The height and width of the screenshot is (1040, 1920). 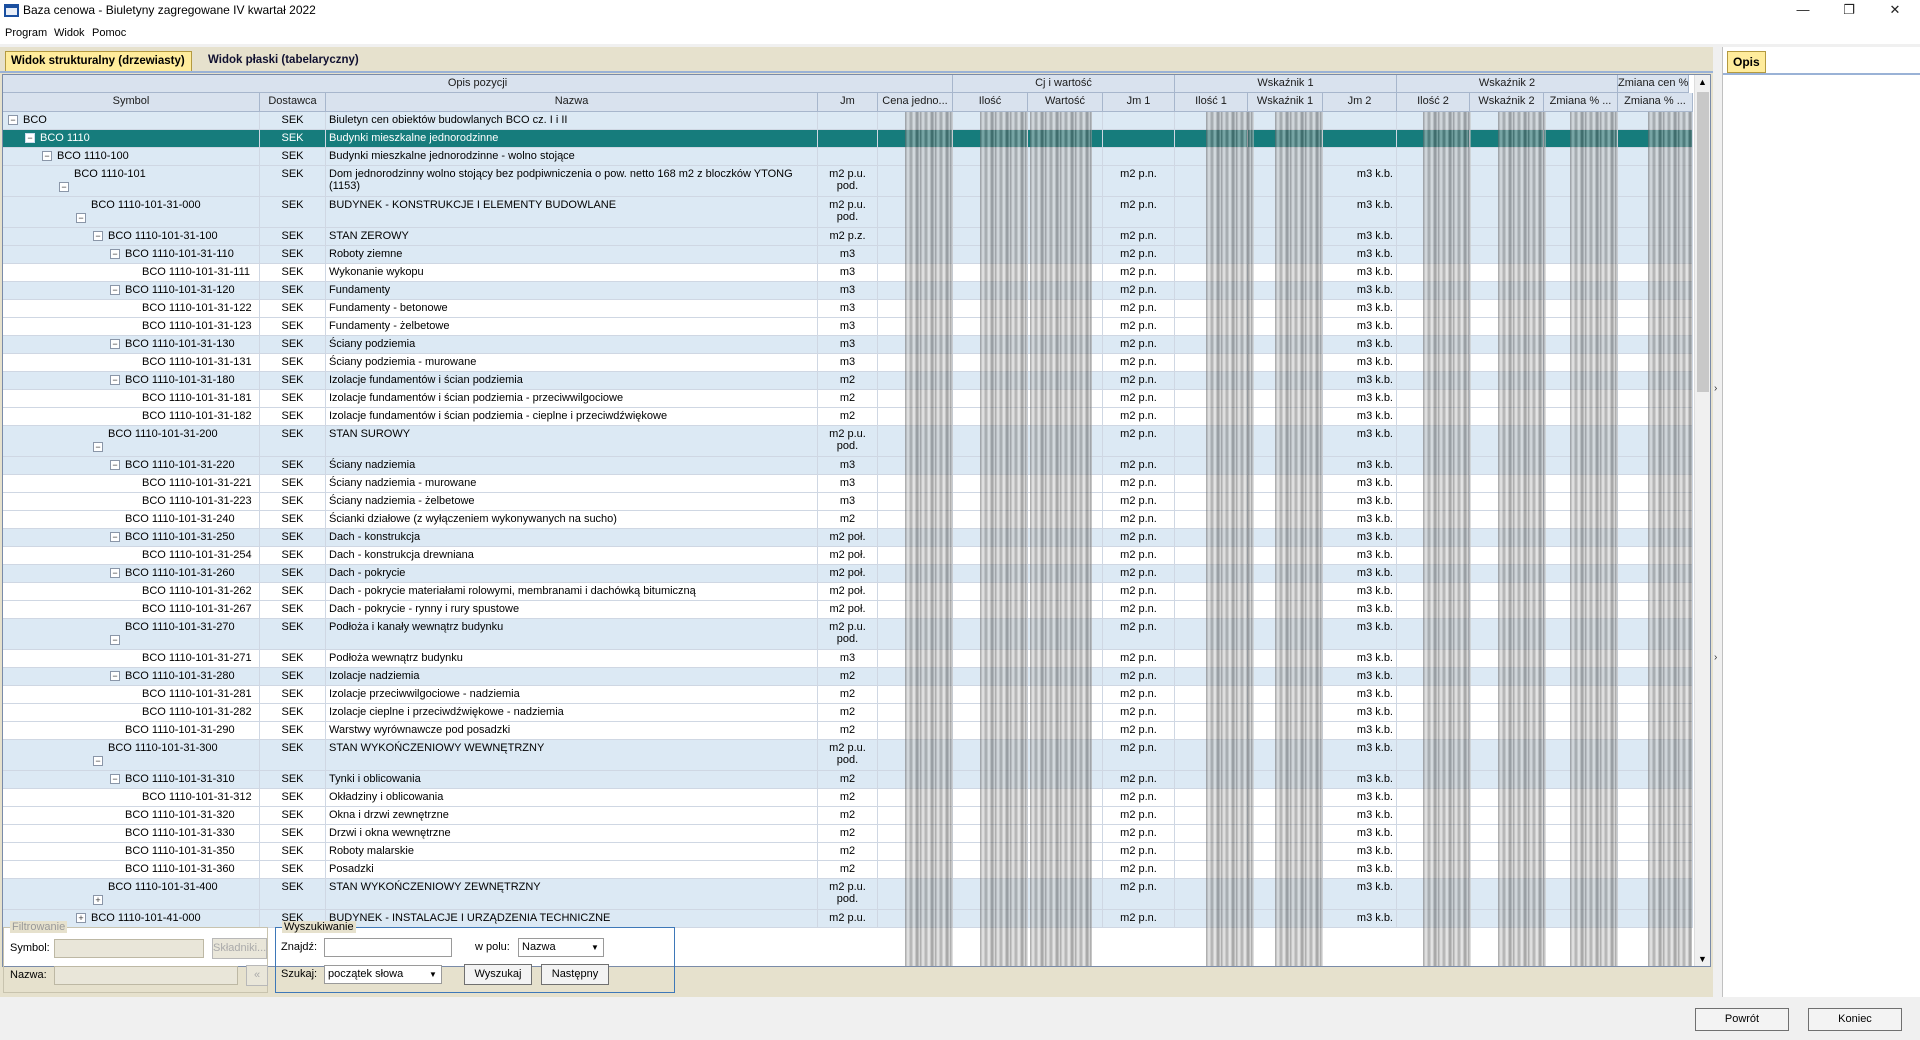 I want to click on tab-tree-view: Widok strukturalny (drzewiasty), so click(x=98, y=61).